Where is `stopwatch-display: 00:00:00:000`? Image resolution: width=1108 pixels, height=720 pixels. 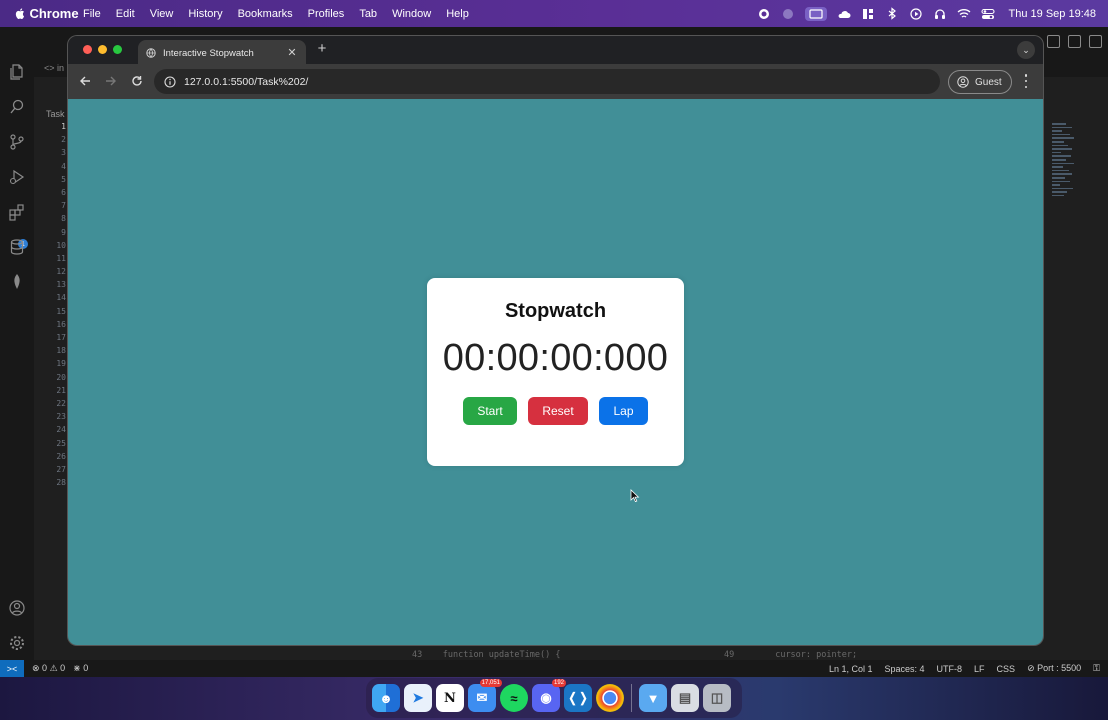
stopwatch-display: 00:00:00:000 is located at coordinates (555, 358).